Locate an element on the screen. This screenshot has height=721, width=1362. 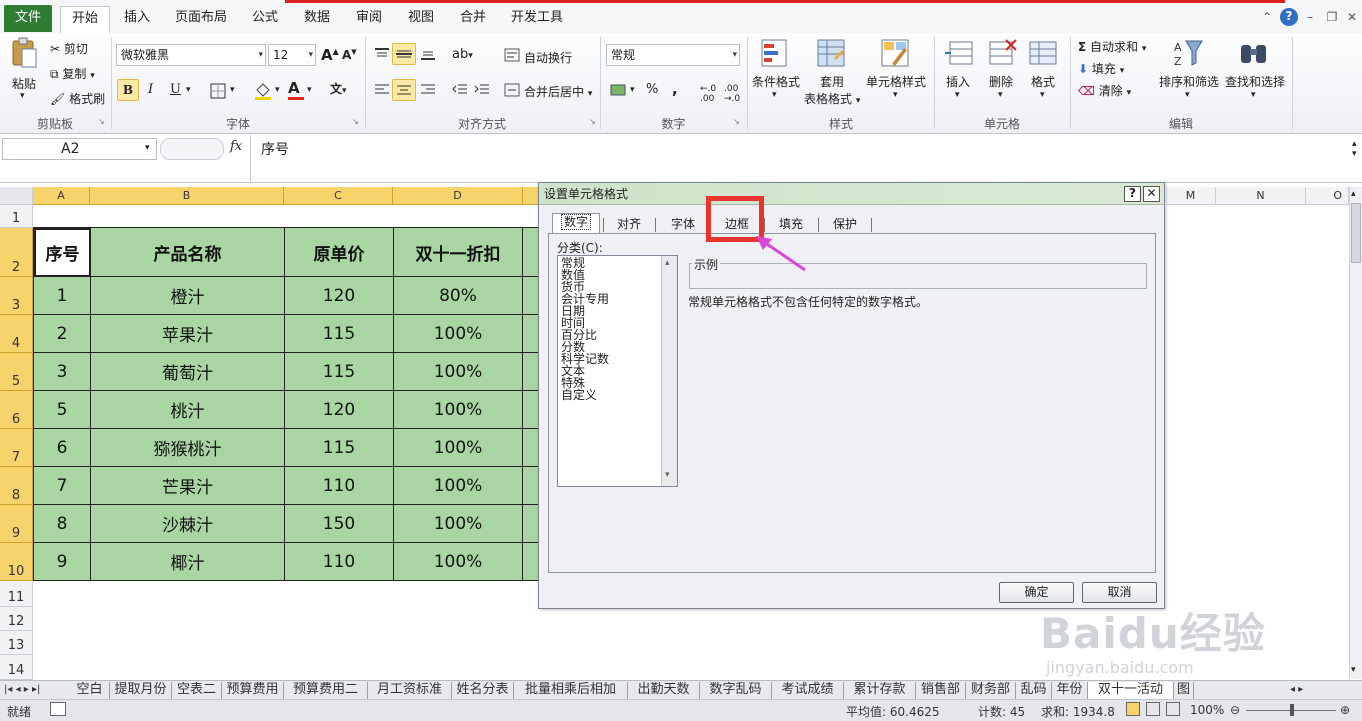
table-cell: 桃汁 is located at coordinates (188, 410).